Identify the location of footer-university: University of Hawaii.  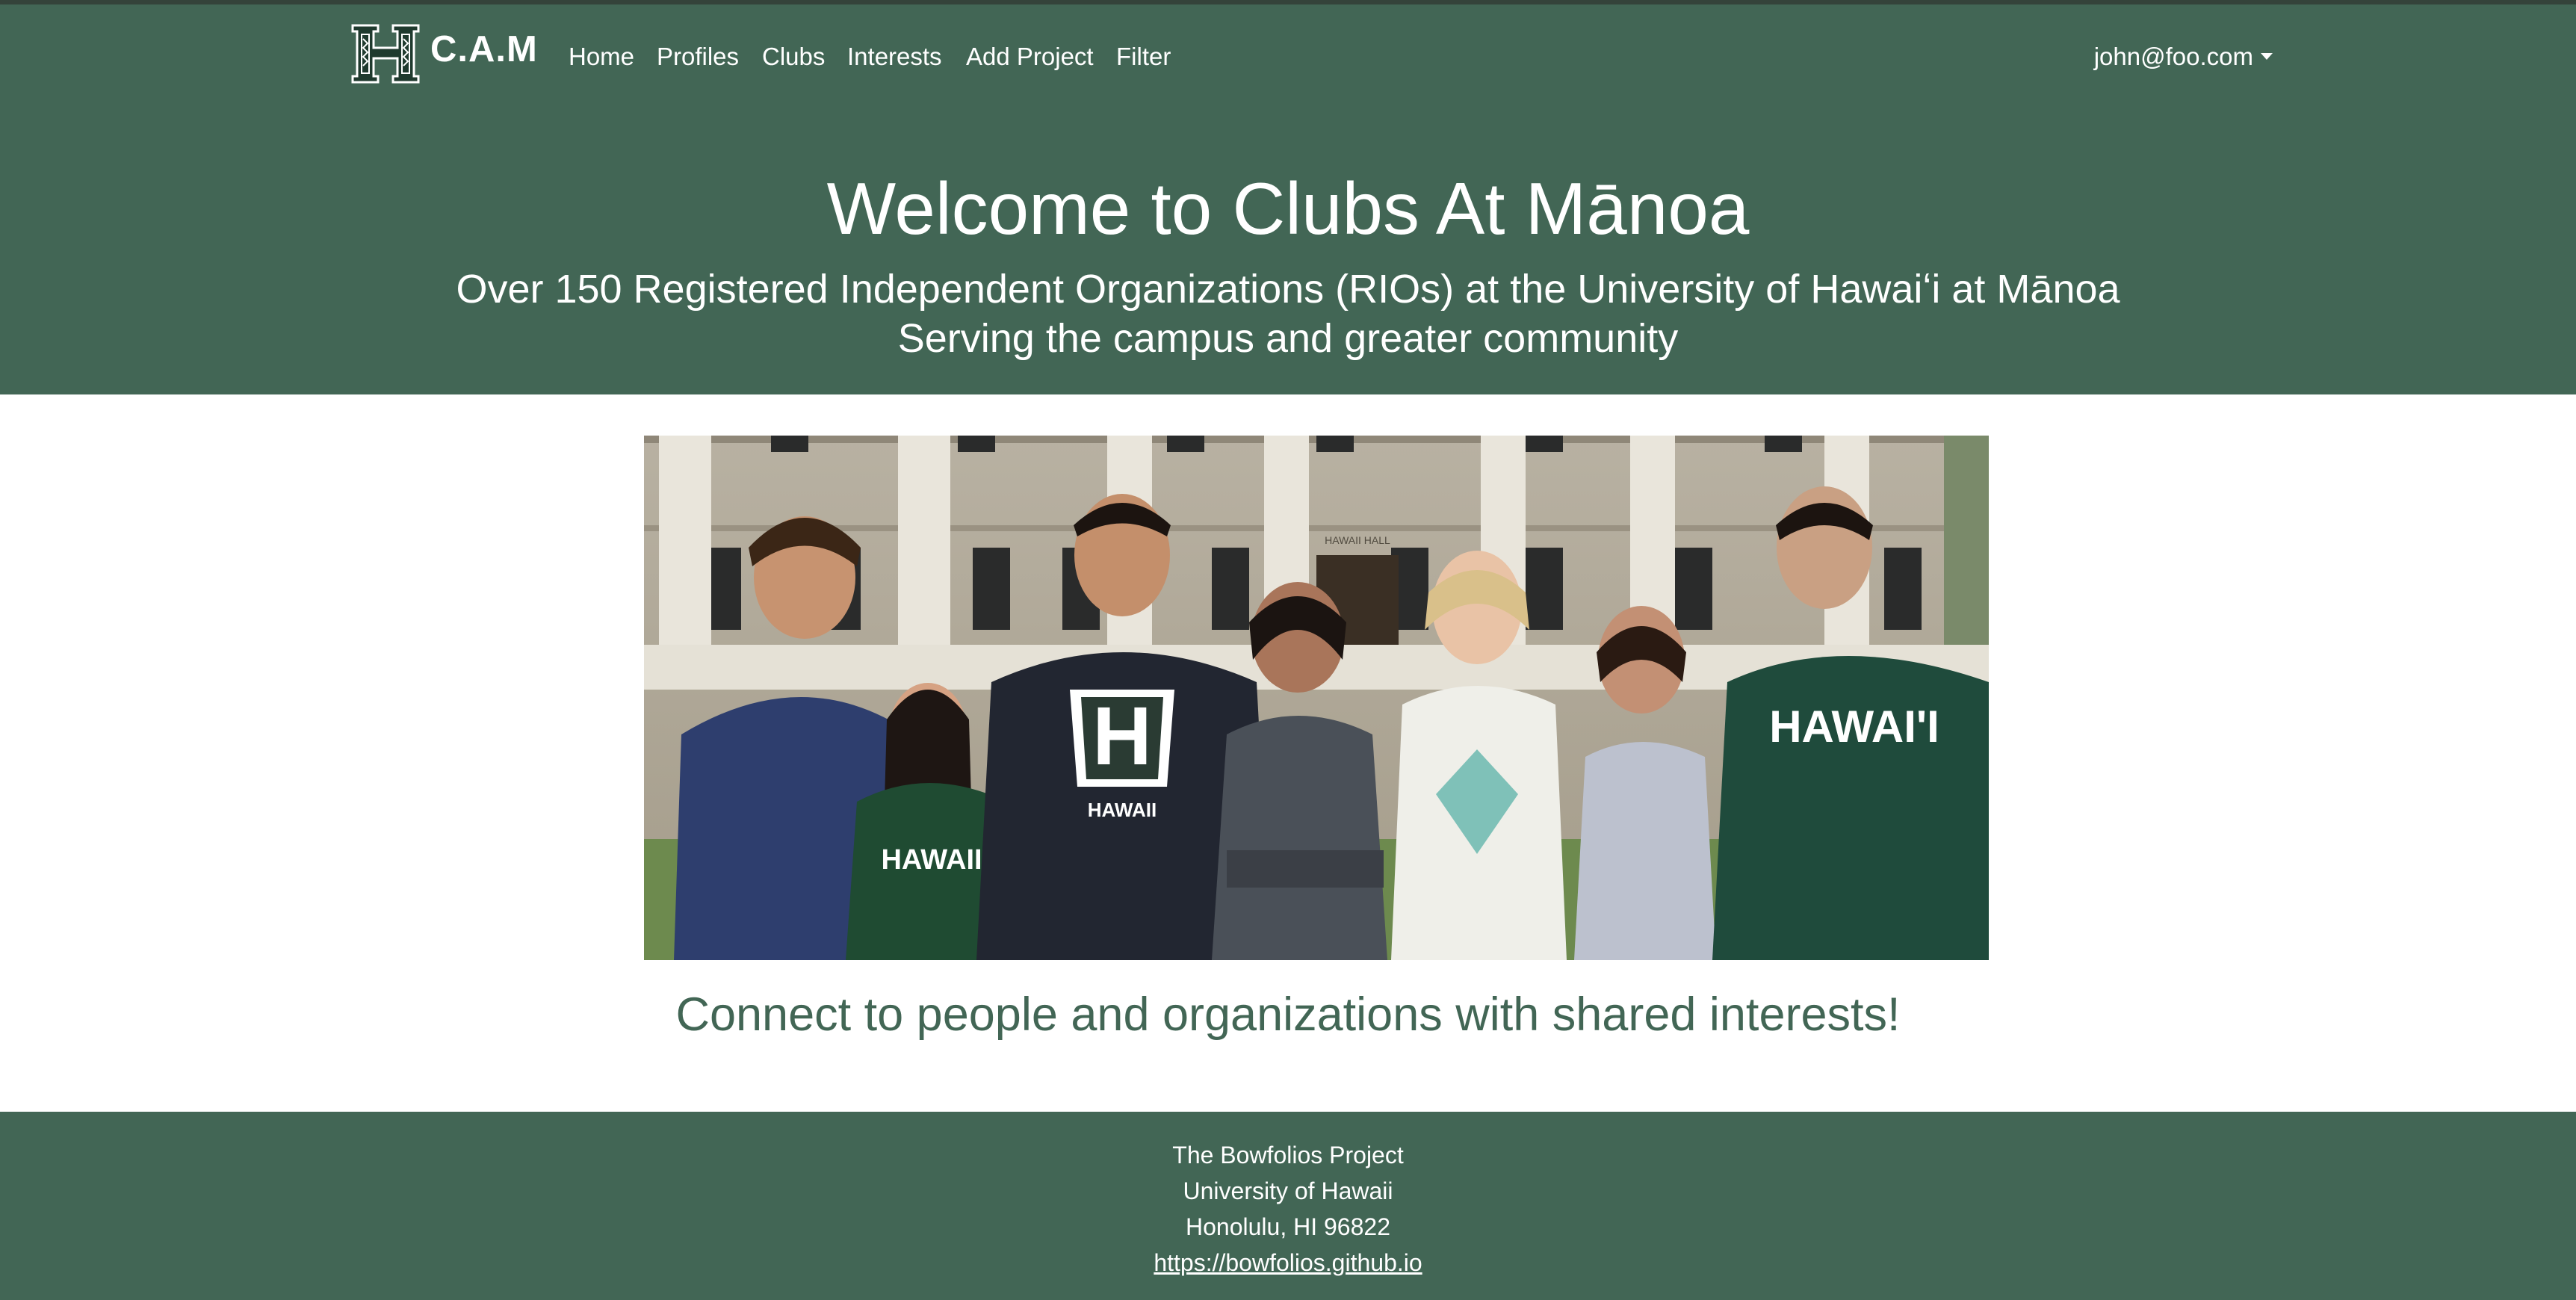
(1288, 1190).